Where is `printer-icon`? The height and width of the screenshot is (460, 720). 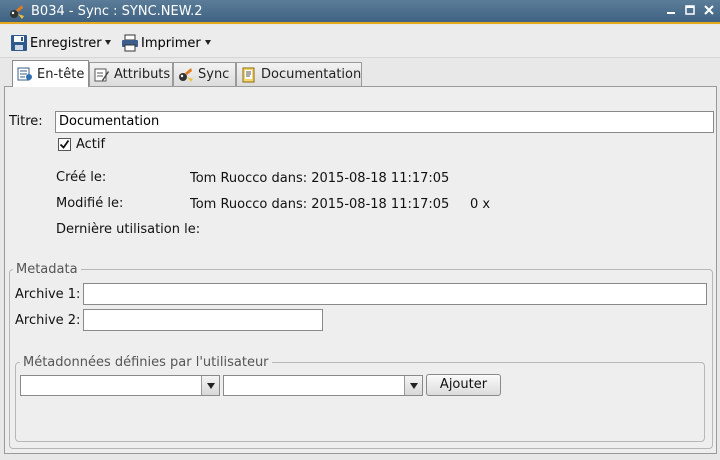 printer-icon is located at coordinates (130, 43).